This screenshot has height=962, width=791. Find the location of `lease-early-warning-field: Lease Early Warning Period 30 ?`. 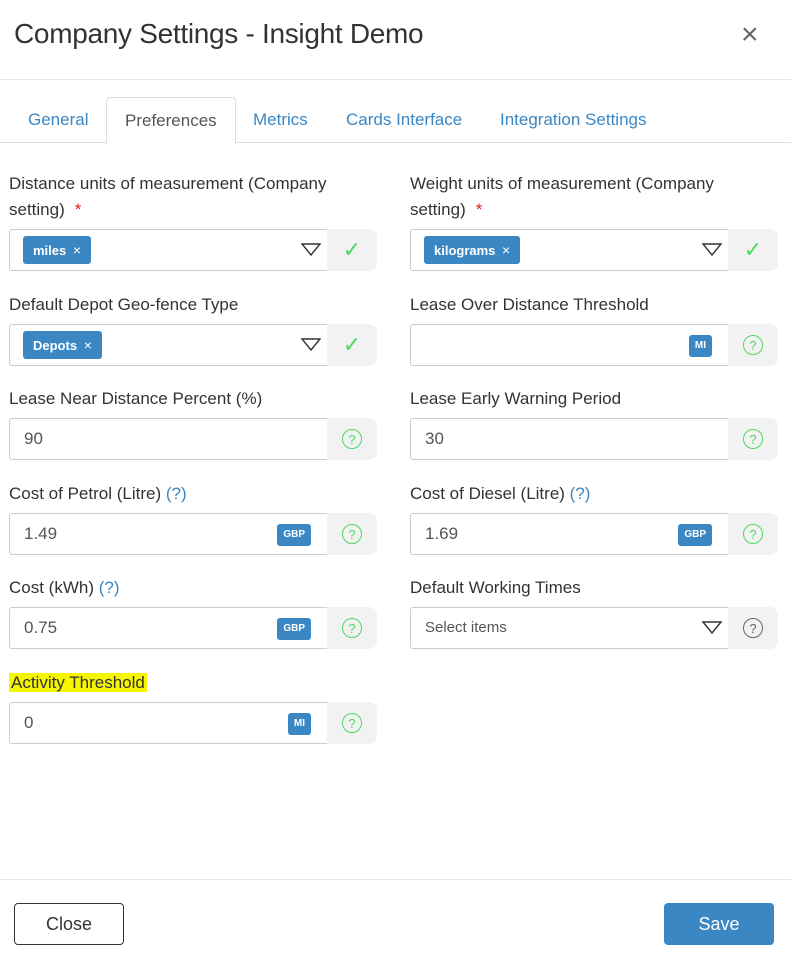

lease-early-warning-field: Lease Early Warning Period 30 ? is located at coordinates (594, 423).